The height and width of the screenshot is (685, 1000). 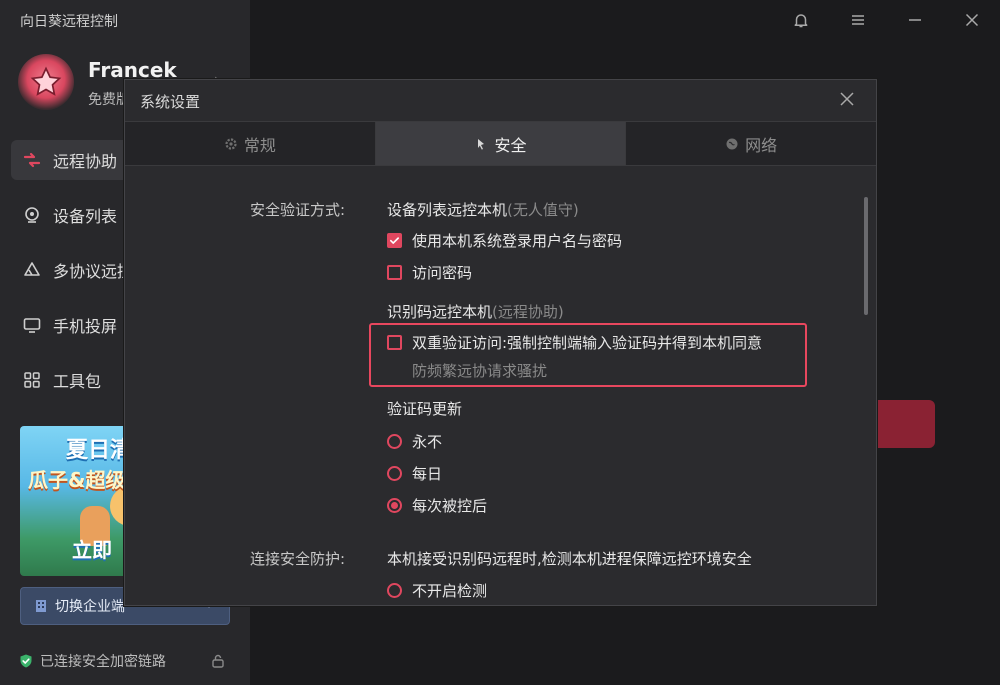 I want to click on lock-icon, so click(x=218, y=661).